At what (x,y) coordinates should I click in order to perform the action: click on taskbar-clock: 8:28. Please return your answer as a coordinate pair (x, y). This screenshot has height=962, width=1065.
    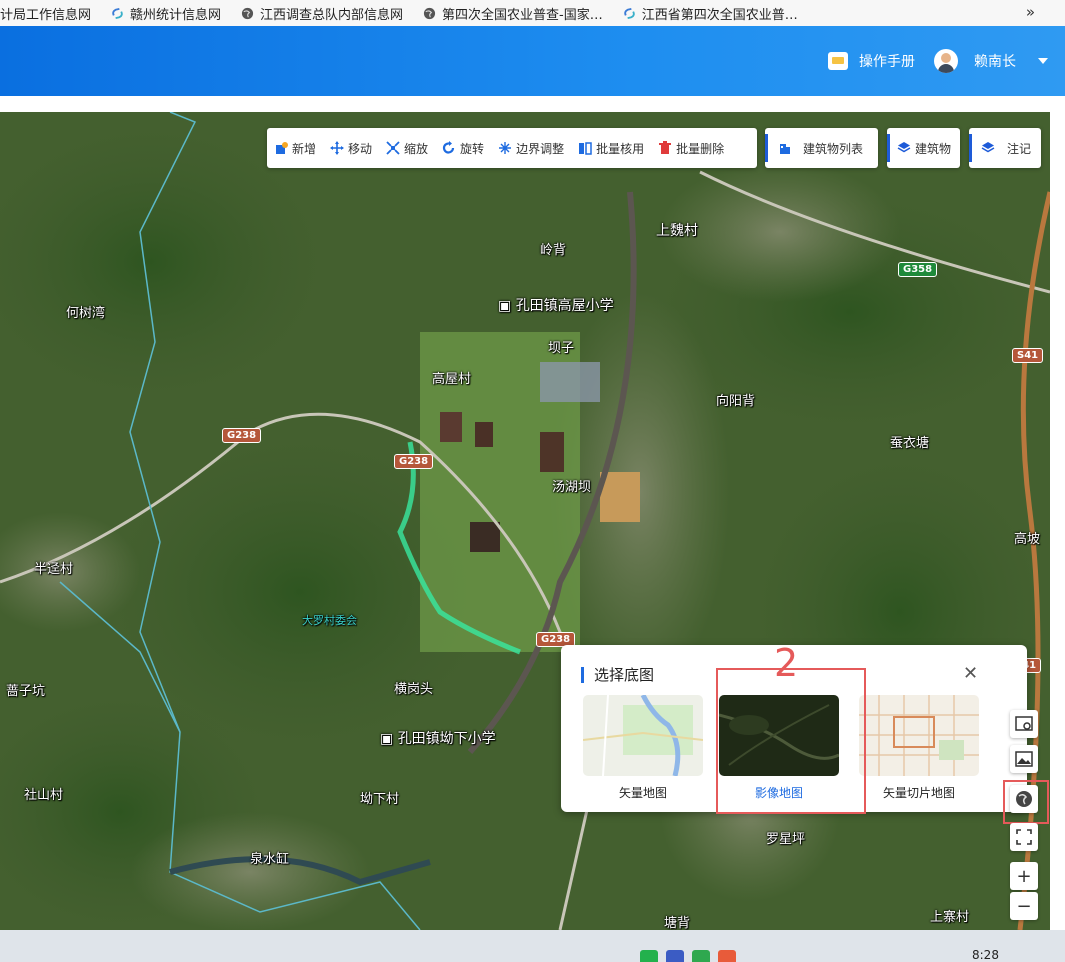
    Looking at the image, I should click on (985, 955).